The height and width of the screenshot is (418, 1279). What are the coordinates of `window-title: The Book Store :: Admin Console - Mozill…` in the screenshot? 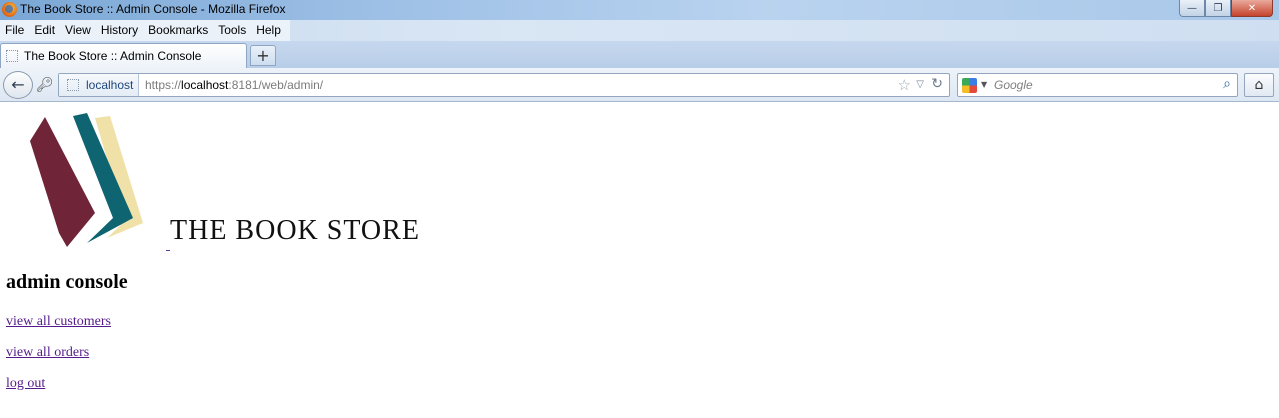 It's located at (153, 9).